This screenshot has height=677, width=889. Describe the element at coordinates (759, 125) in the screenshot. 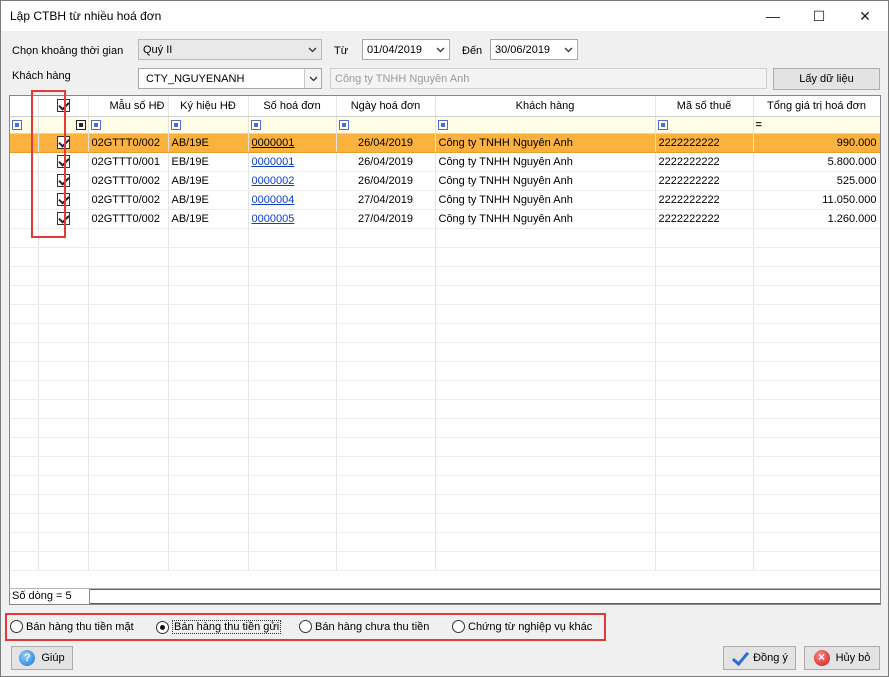

I see `equals-filter-icon: =` at that location.